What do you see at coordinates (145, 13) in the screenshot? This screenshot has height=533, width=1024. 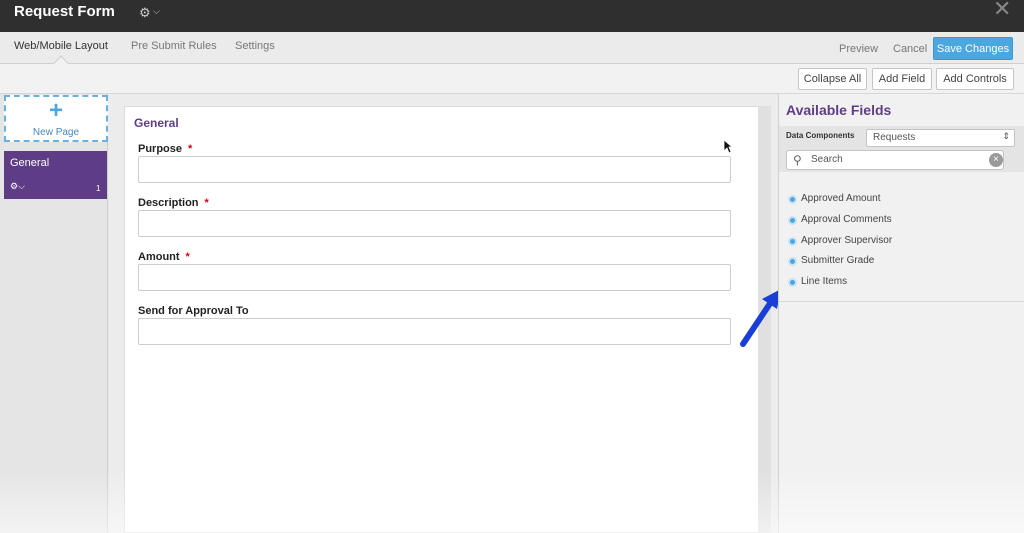 I see `gear-icon: ⚙` at bounding box center [145, 13].